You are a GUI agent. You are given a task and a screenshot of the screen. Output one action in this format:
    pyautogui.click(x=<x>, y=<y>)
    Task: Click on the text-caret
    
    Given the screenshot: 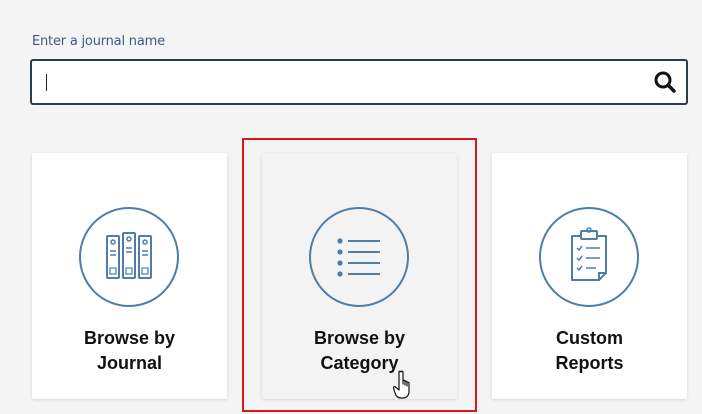 What is the action you would take?
    pyautogui.click(x=46, y=82)
    